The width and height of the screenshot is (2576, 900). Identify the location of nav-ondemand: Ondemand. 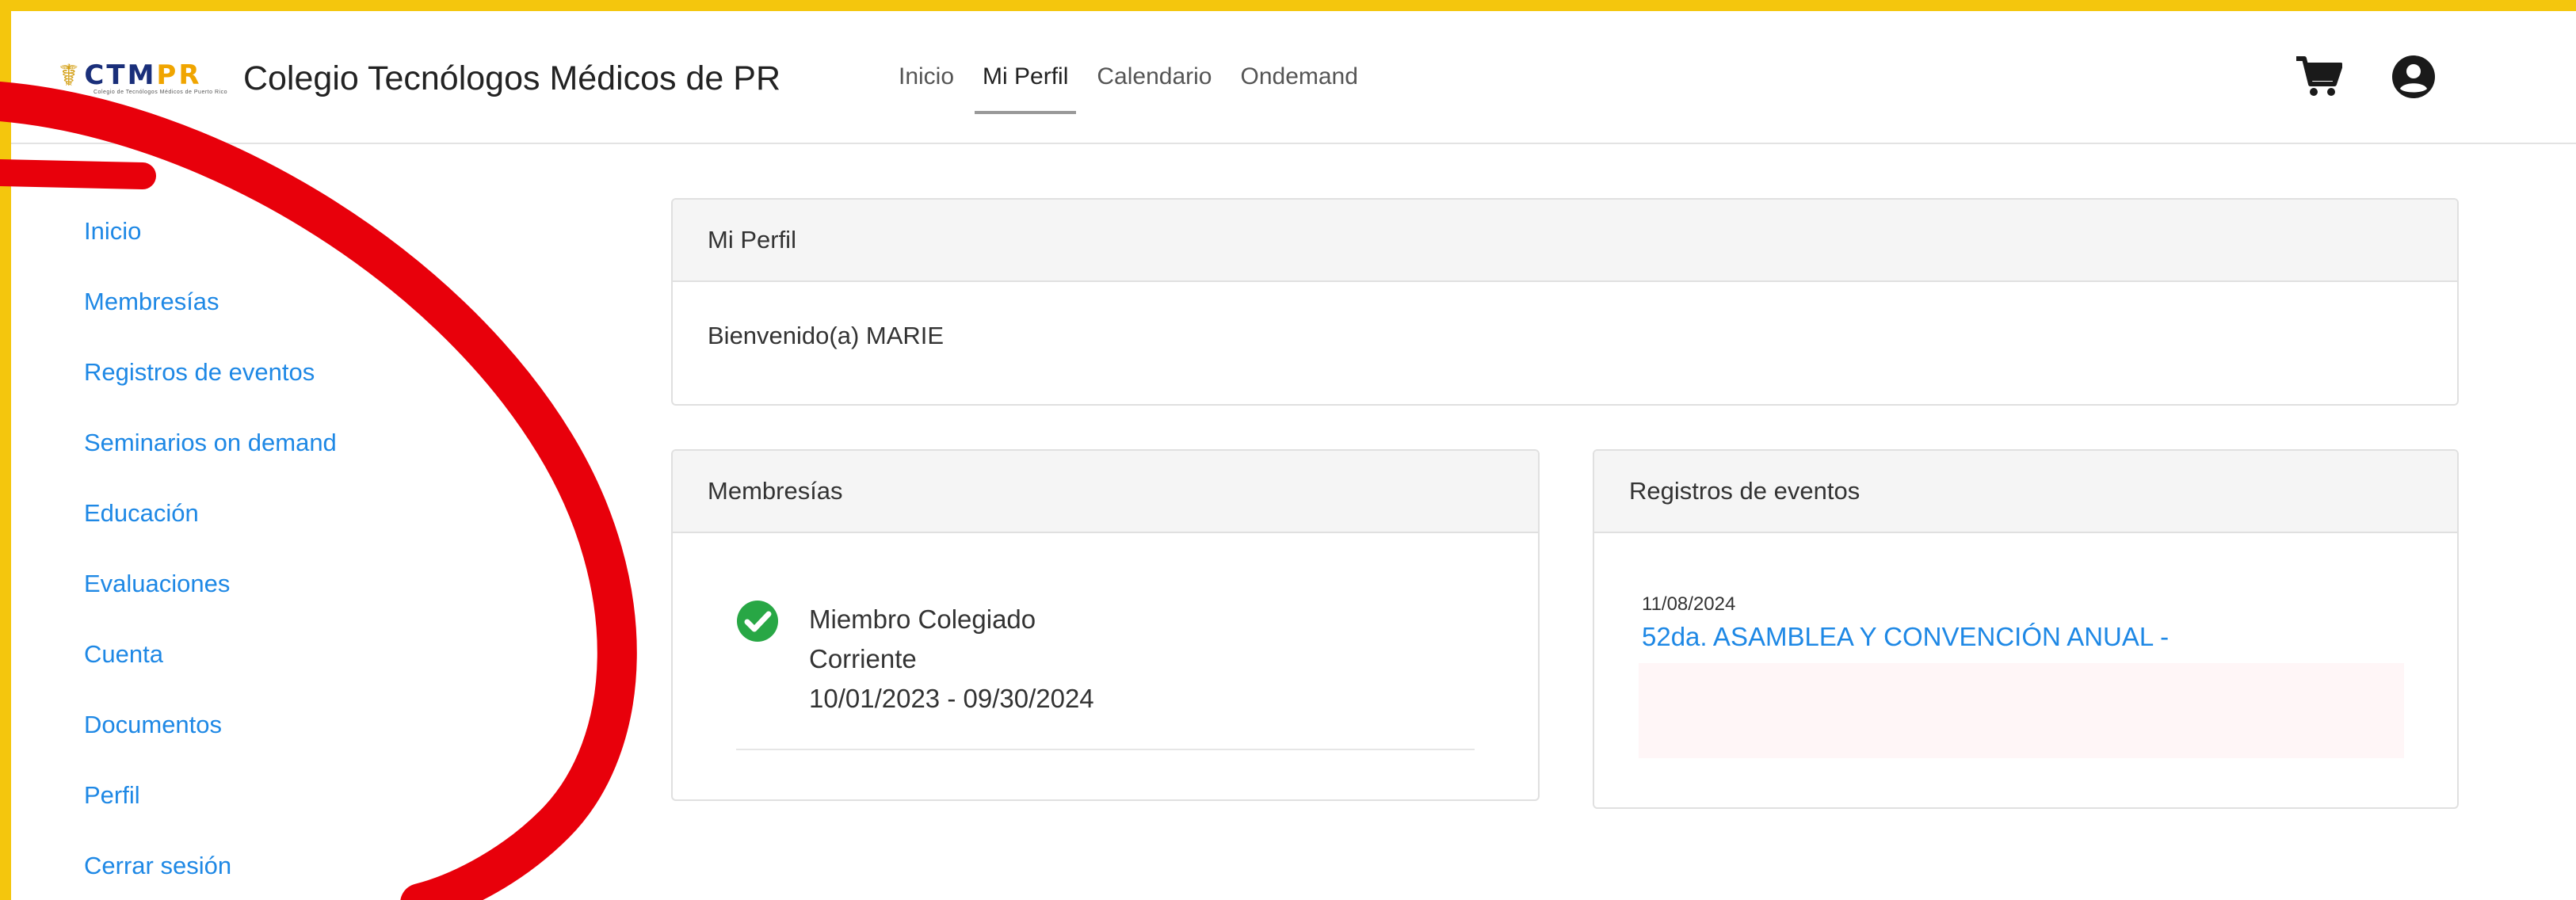
(1298, 77).